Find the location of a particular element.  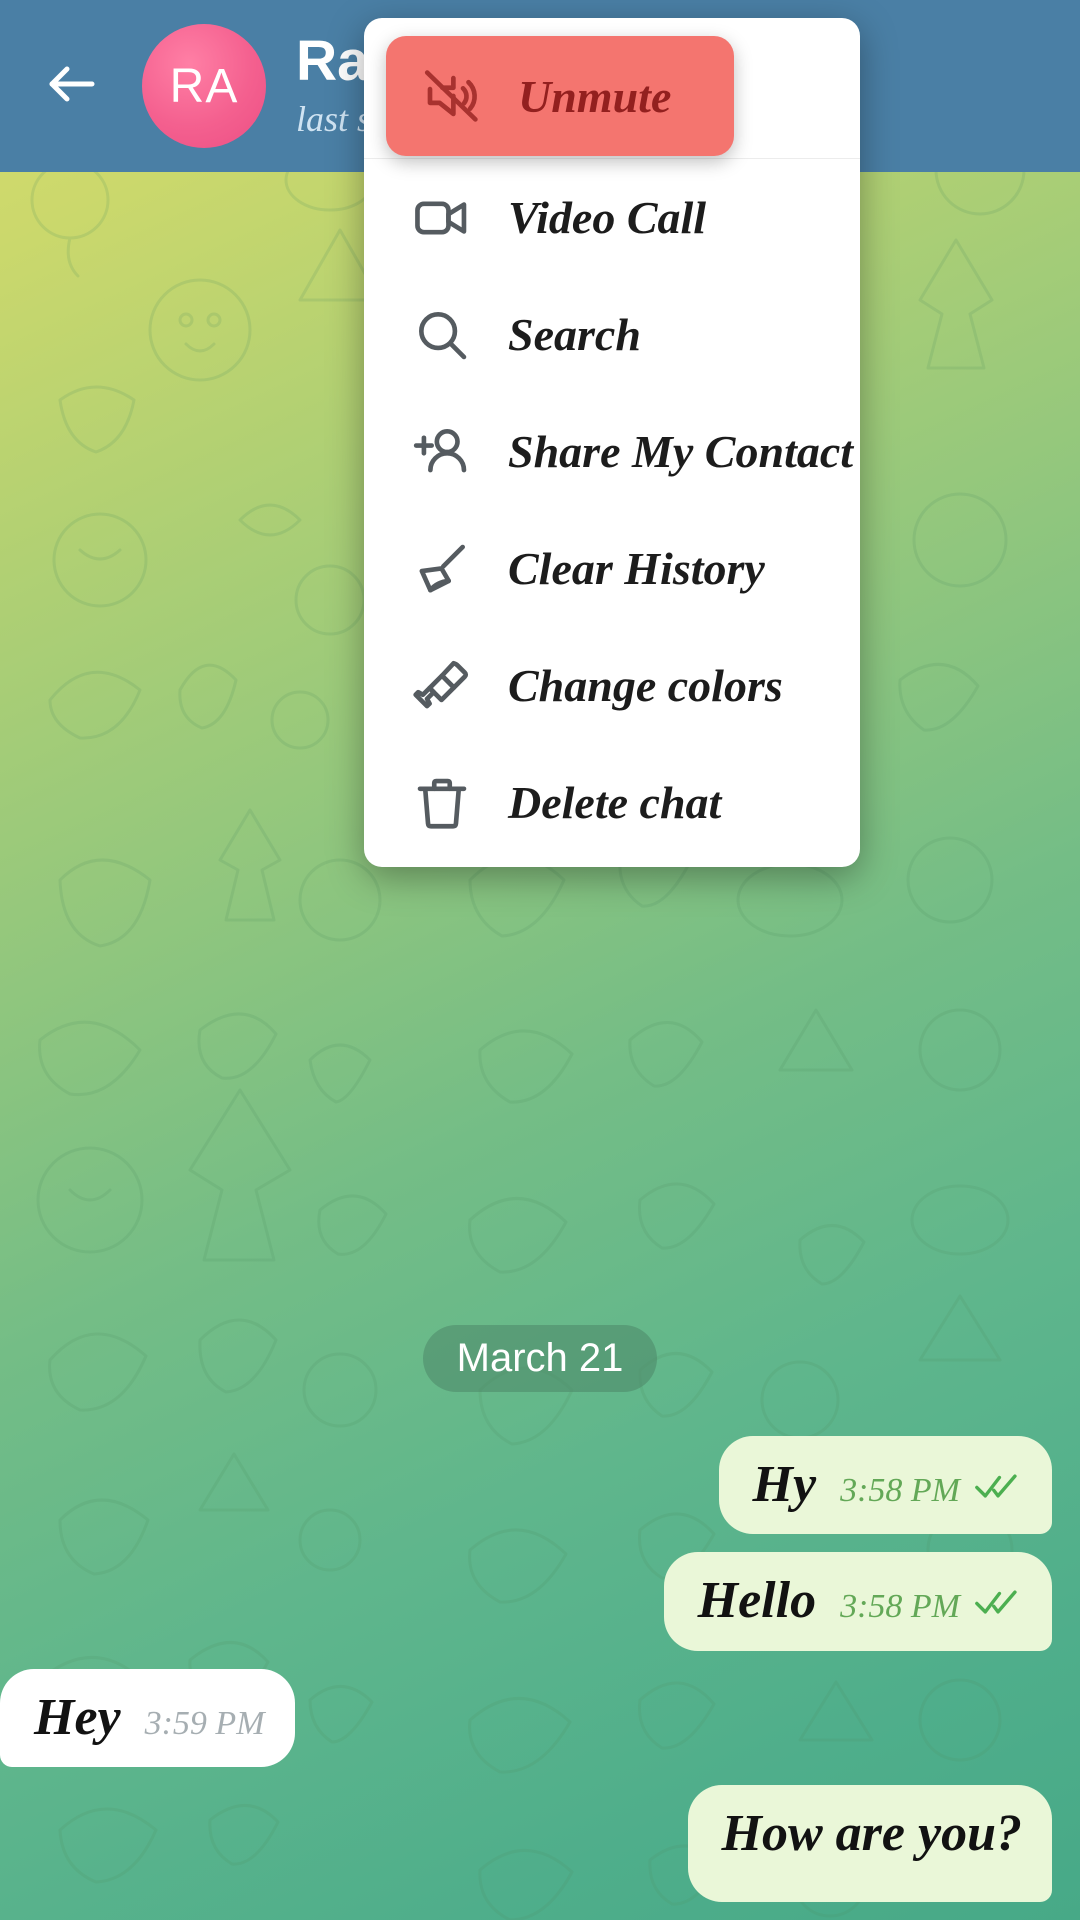

avatar-initials: RA is located at coordinates (204, 86).